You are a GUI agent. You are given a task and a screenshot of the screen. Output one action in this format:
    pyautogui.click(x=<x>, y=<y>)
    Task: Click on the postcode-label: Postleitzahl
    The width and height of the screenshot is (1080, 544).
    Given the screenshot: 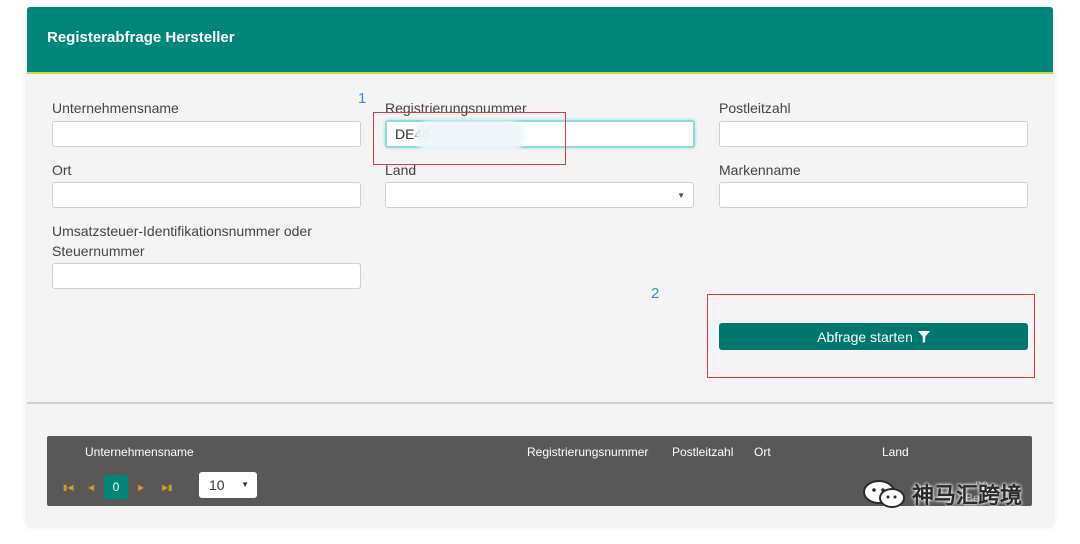 What is the action you would take?
    pyautogui.click(x=755, y=108)
    